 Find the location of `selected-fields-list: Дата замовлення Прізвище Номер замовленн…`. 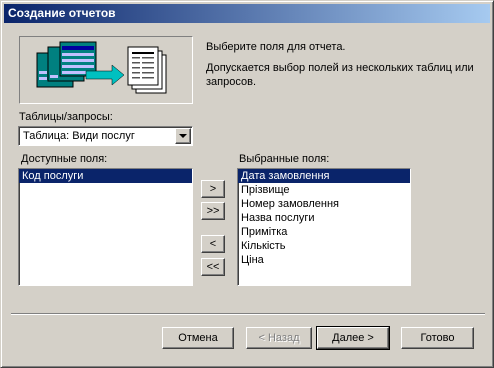

selected-fields-list: Дата замовлення Прізвище Номер замовленн… is located at coordinates (324, 227).